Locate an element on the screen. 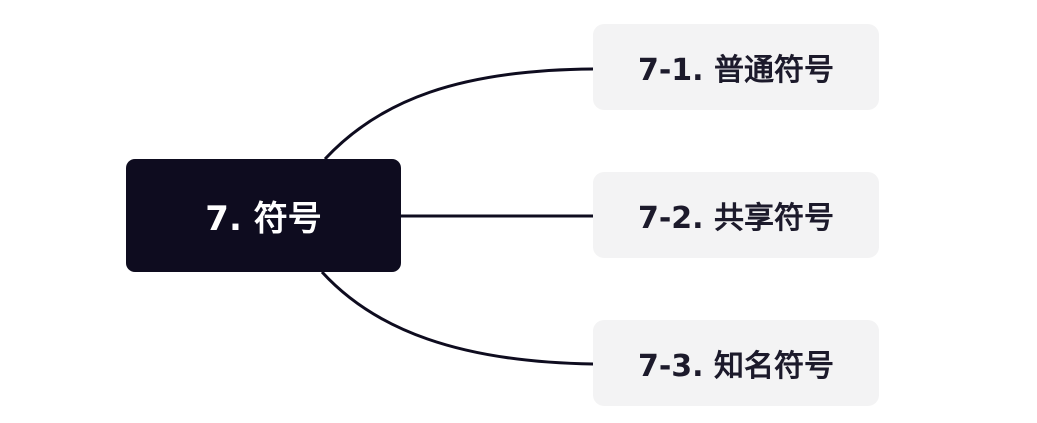  root-node-label: 7. 符号 is located at coordinates (263, 219).